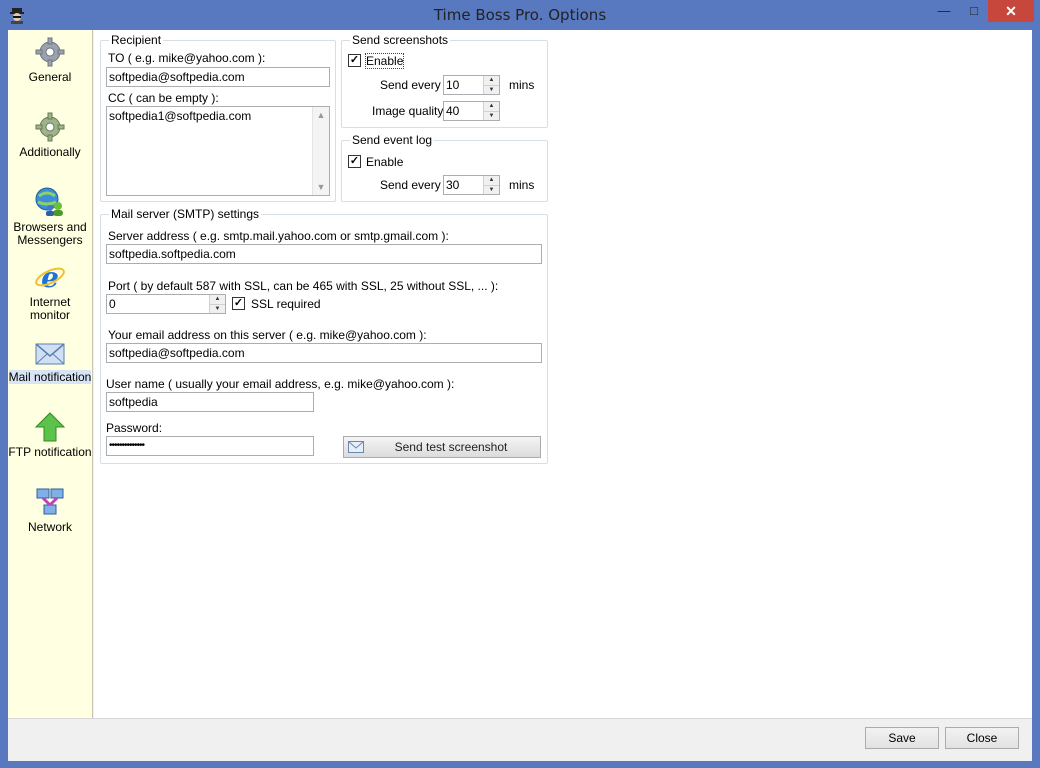  What do you see at coordinates (50, 308) in the screenshot?
I see `sidebar-item-label: Internet monitor` at bounding box center [50, 308].